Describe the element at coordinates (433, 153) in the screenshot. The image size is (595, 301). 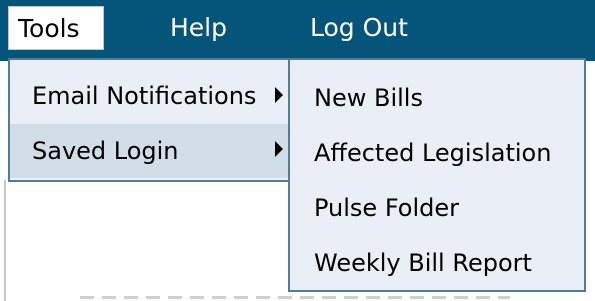
I see `submenu-item-label: Affected Legislation` at that location.